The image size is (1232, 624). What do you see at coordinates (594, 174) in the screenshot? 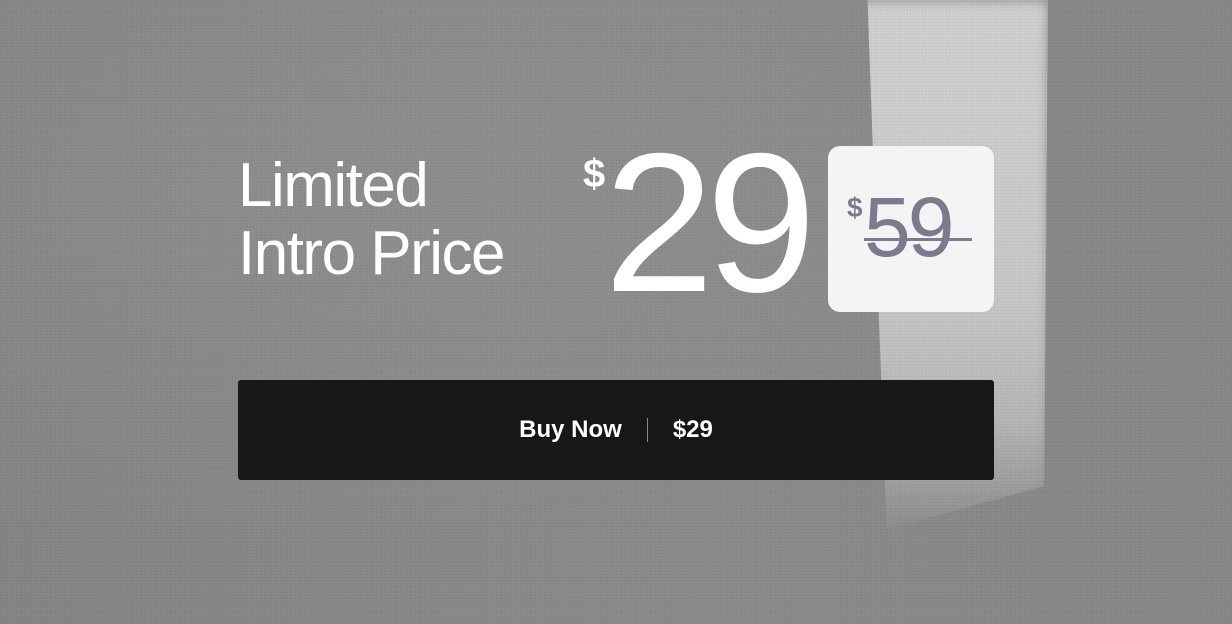
I see `current-price-currency: $` at bounding box center [594, 174].